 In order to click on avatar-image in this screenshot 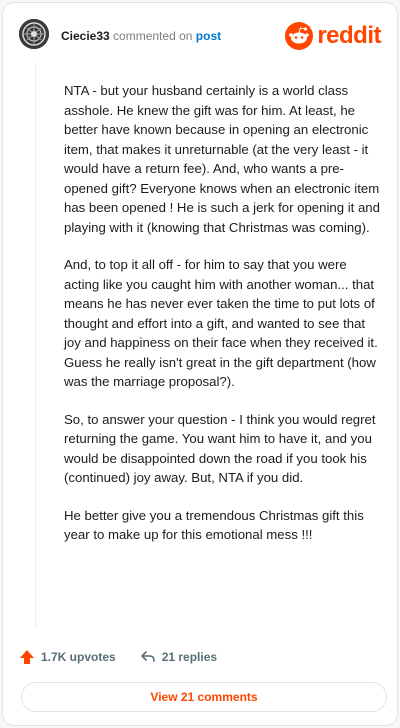, I will do `click(34, 34)`.